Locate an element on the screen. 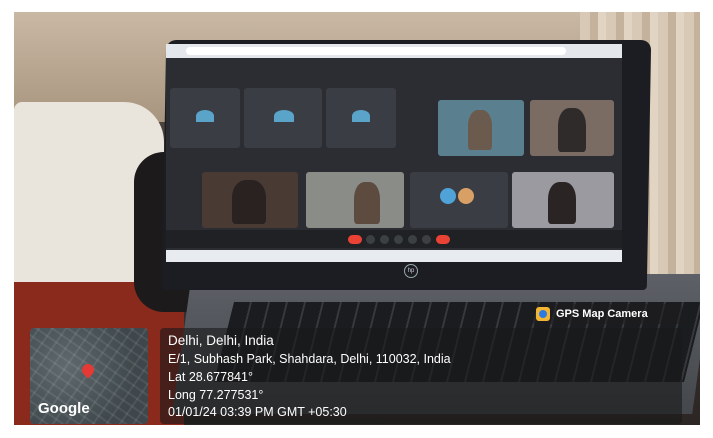 Image resolution: width=713 pixels, height=438 pixels. taskbar is located at coordinates (394, 256).